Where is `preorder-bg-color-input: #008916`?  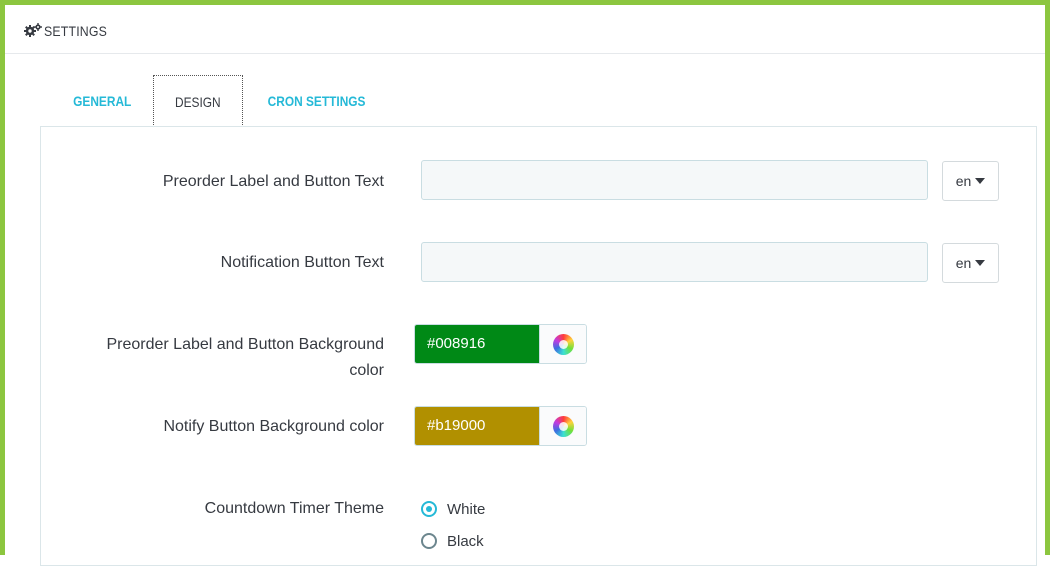 preorder-bg-color-input: #008916 is located at coordinates (477, 344).